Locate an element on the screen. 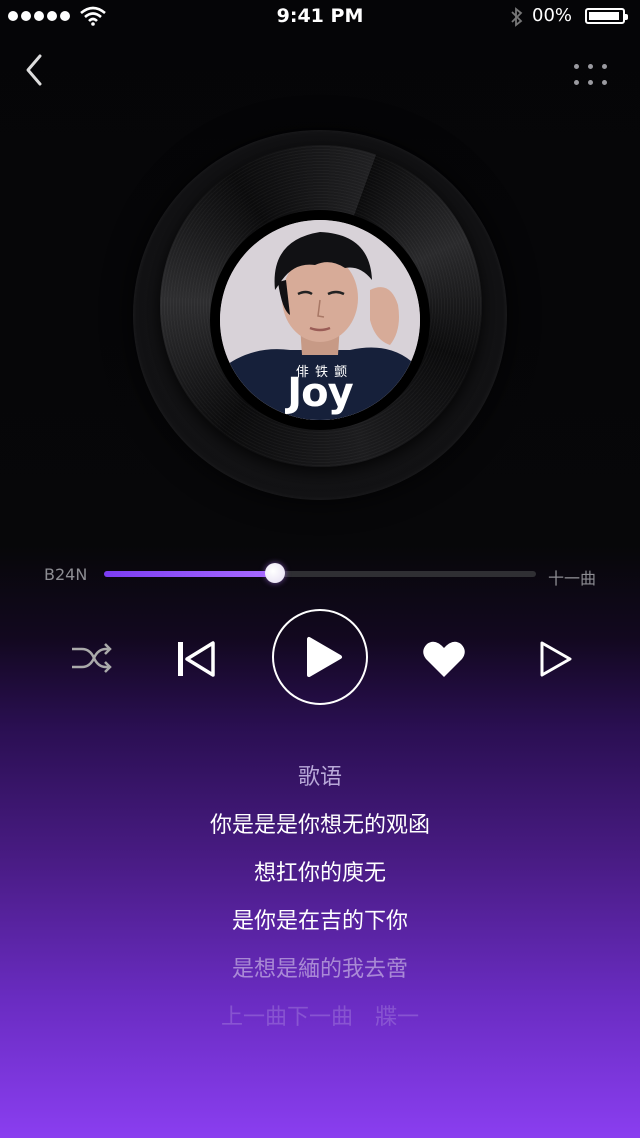 The width and height of the screenshot is (640, 1138). play-button is located at coordinates (320, 657).